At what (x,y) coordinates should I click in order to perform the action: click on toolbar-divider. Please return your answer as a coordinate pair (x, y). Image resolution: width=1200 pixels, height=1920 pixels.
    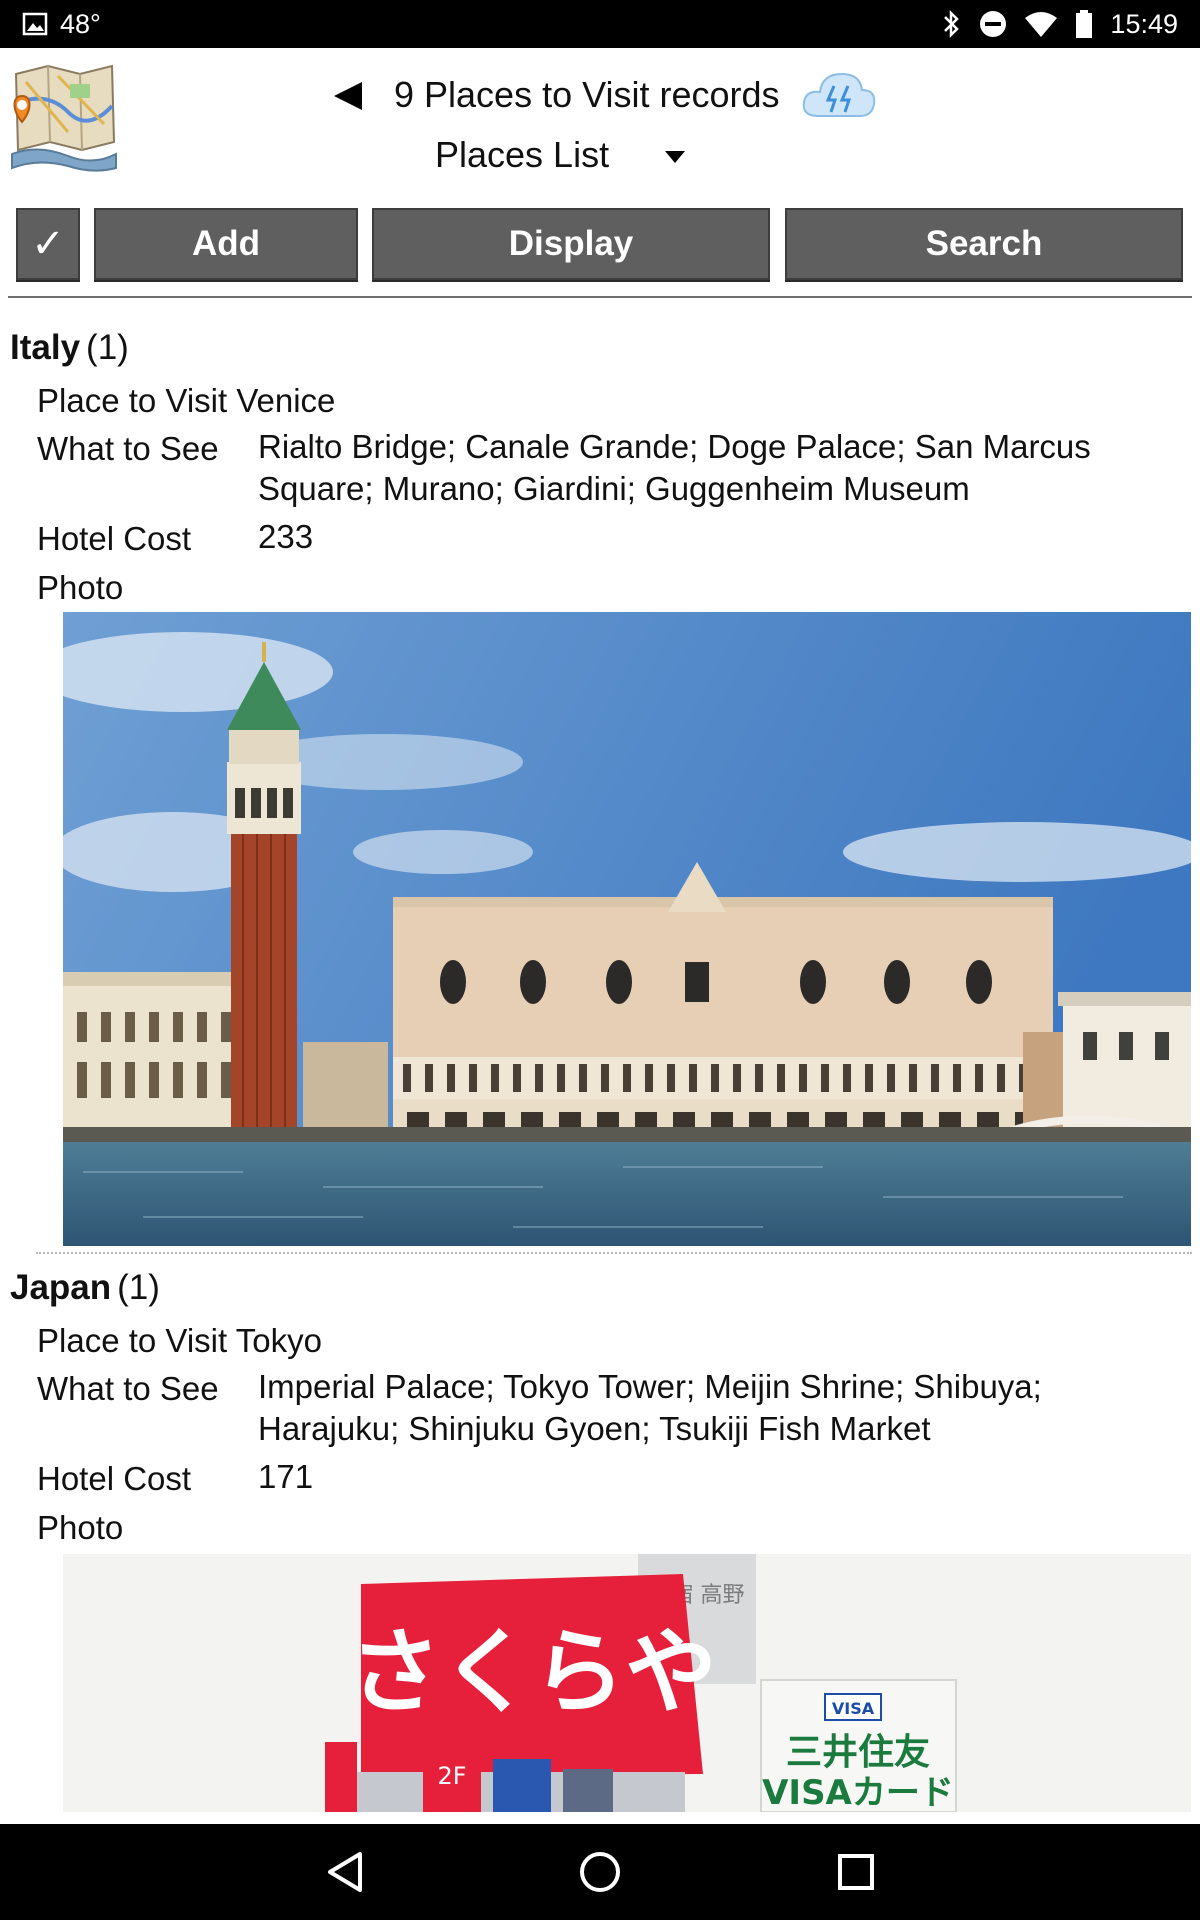
    Looking at the image, I should click on (600, 297).